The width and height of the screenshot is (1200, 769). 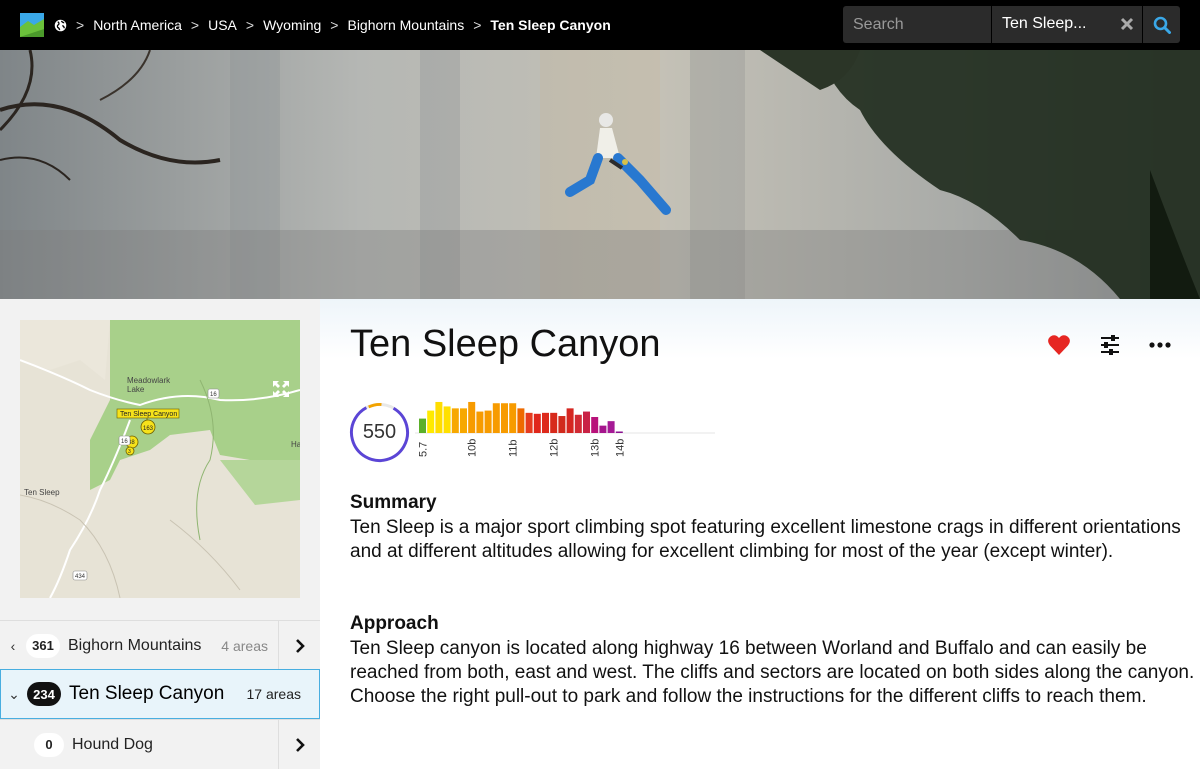 I want to click on map-marker-163: 163, so click(x=148, y=429).